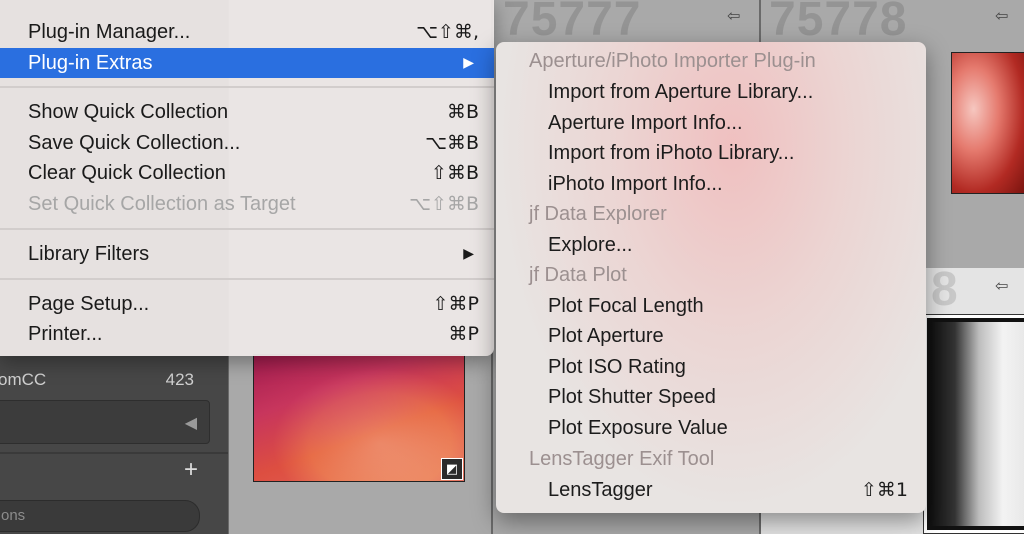 The height and width of the screenshot is (534, 1024). What do you see at coordinates (447, 32) in the screenshot?
I see `menu-item-shortcut: ⌥⇧⌘,` at bounding box center [447, 32].